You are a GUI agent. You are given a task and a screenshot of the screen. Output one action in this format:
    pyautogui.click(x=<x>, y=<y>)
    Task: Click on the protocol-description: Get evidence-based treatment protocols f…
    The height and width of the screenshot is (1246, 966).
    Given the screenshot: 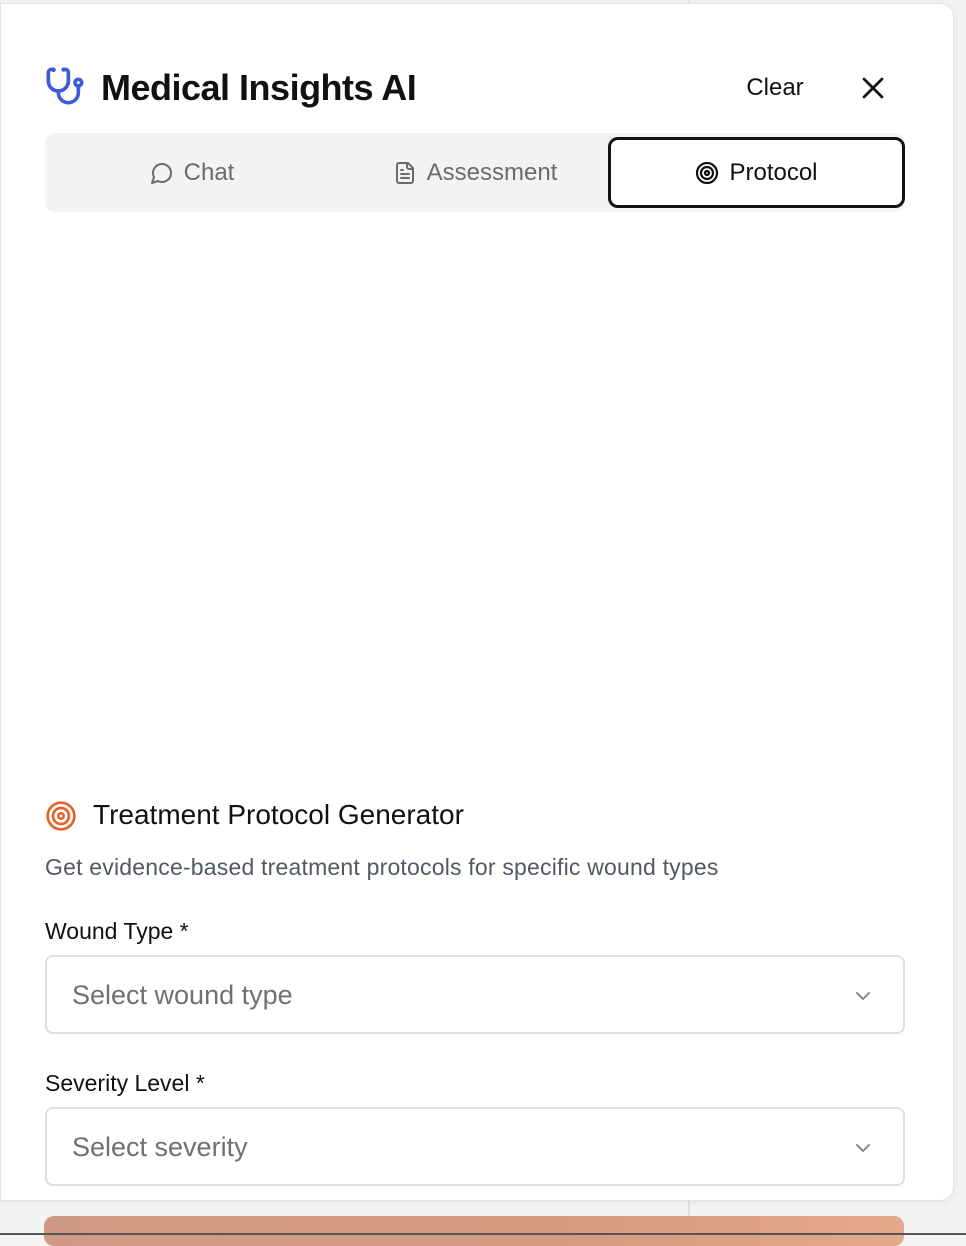 What is the action you would take?
    pyautogui.click(x=382, y=867)
    